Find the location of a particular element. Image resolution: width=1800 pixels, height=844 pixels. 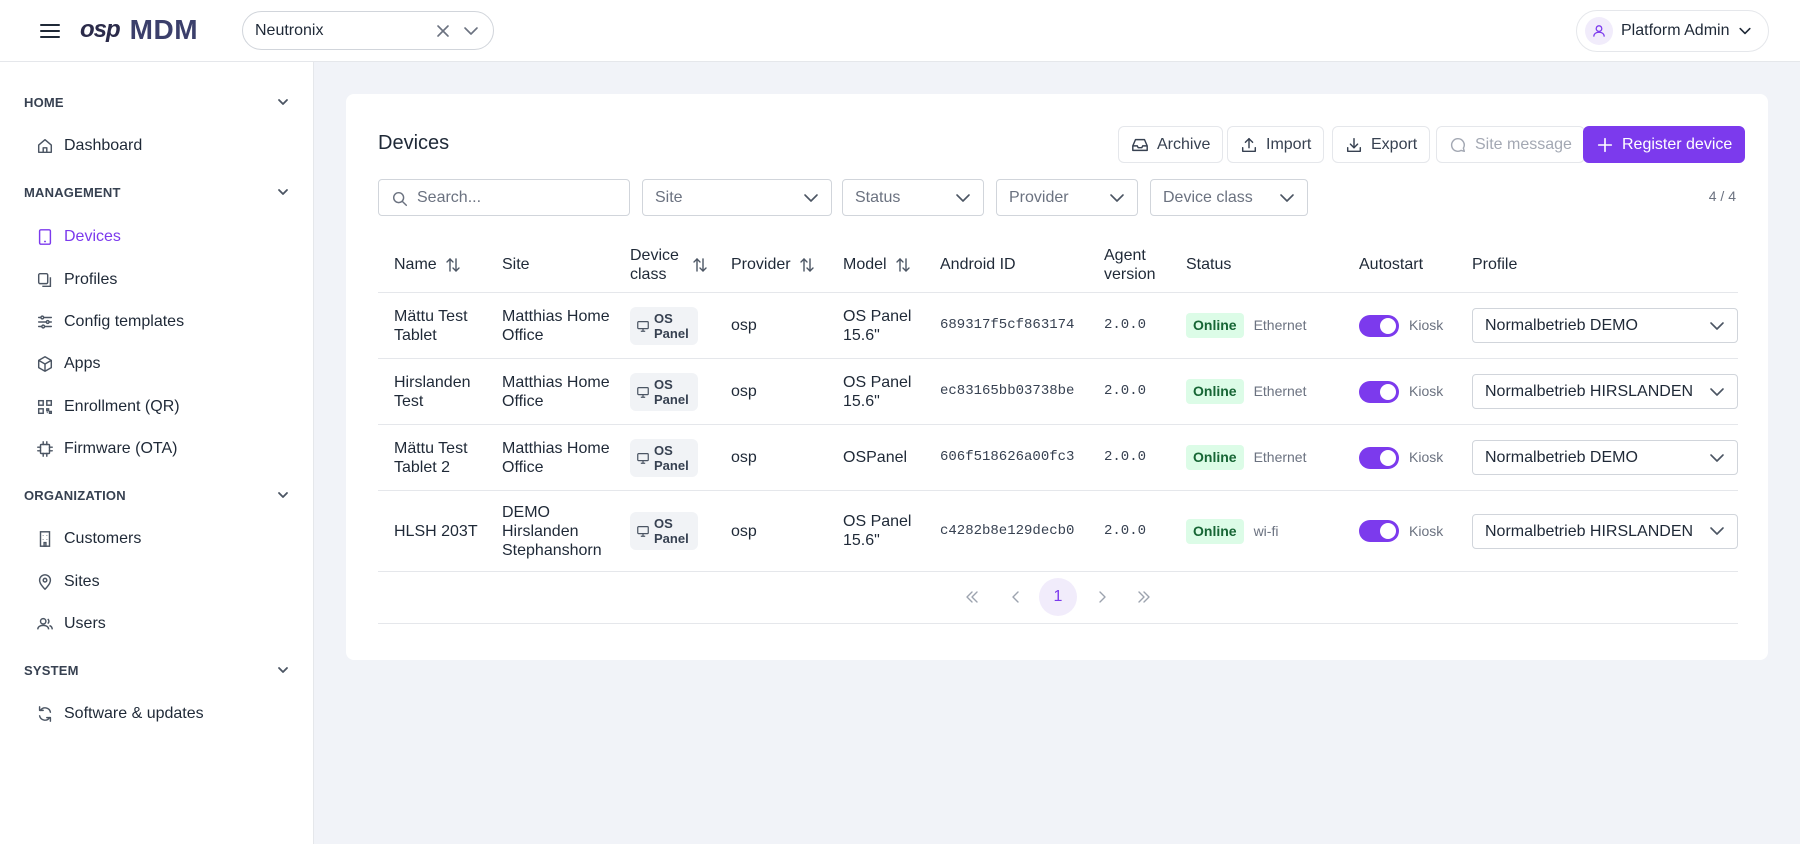

sidebar-item-firmware: Firmware (OTA) is located at coordinates (166, 449).